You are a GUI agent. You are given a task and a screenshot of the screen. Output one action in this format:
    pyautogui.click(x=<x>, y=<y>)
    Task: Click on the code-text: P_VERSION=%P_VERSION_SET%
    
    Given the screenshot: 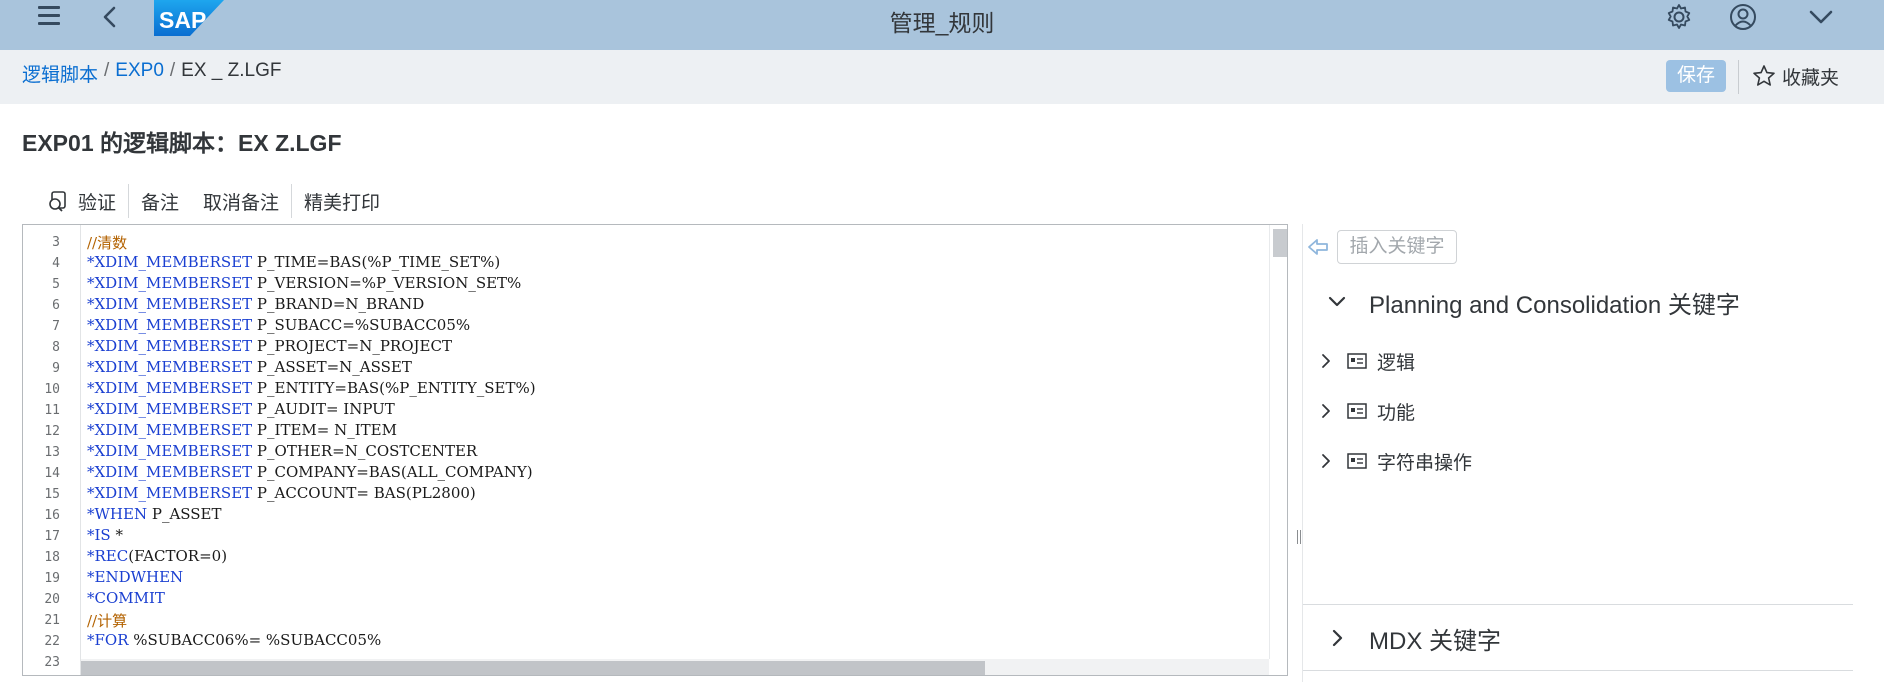 What is the action you would take?
    pyautogui.click(x=387, y=283)
    